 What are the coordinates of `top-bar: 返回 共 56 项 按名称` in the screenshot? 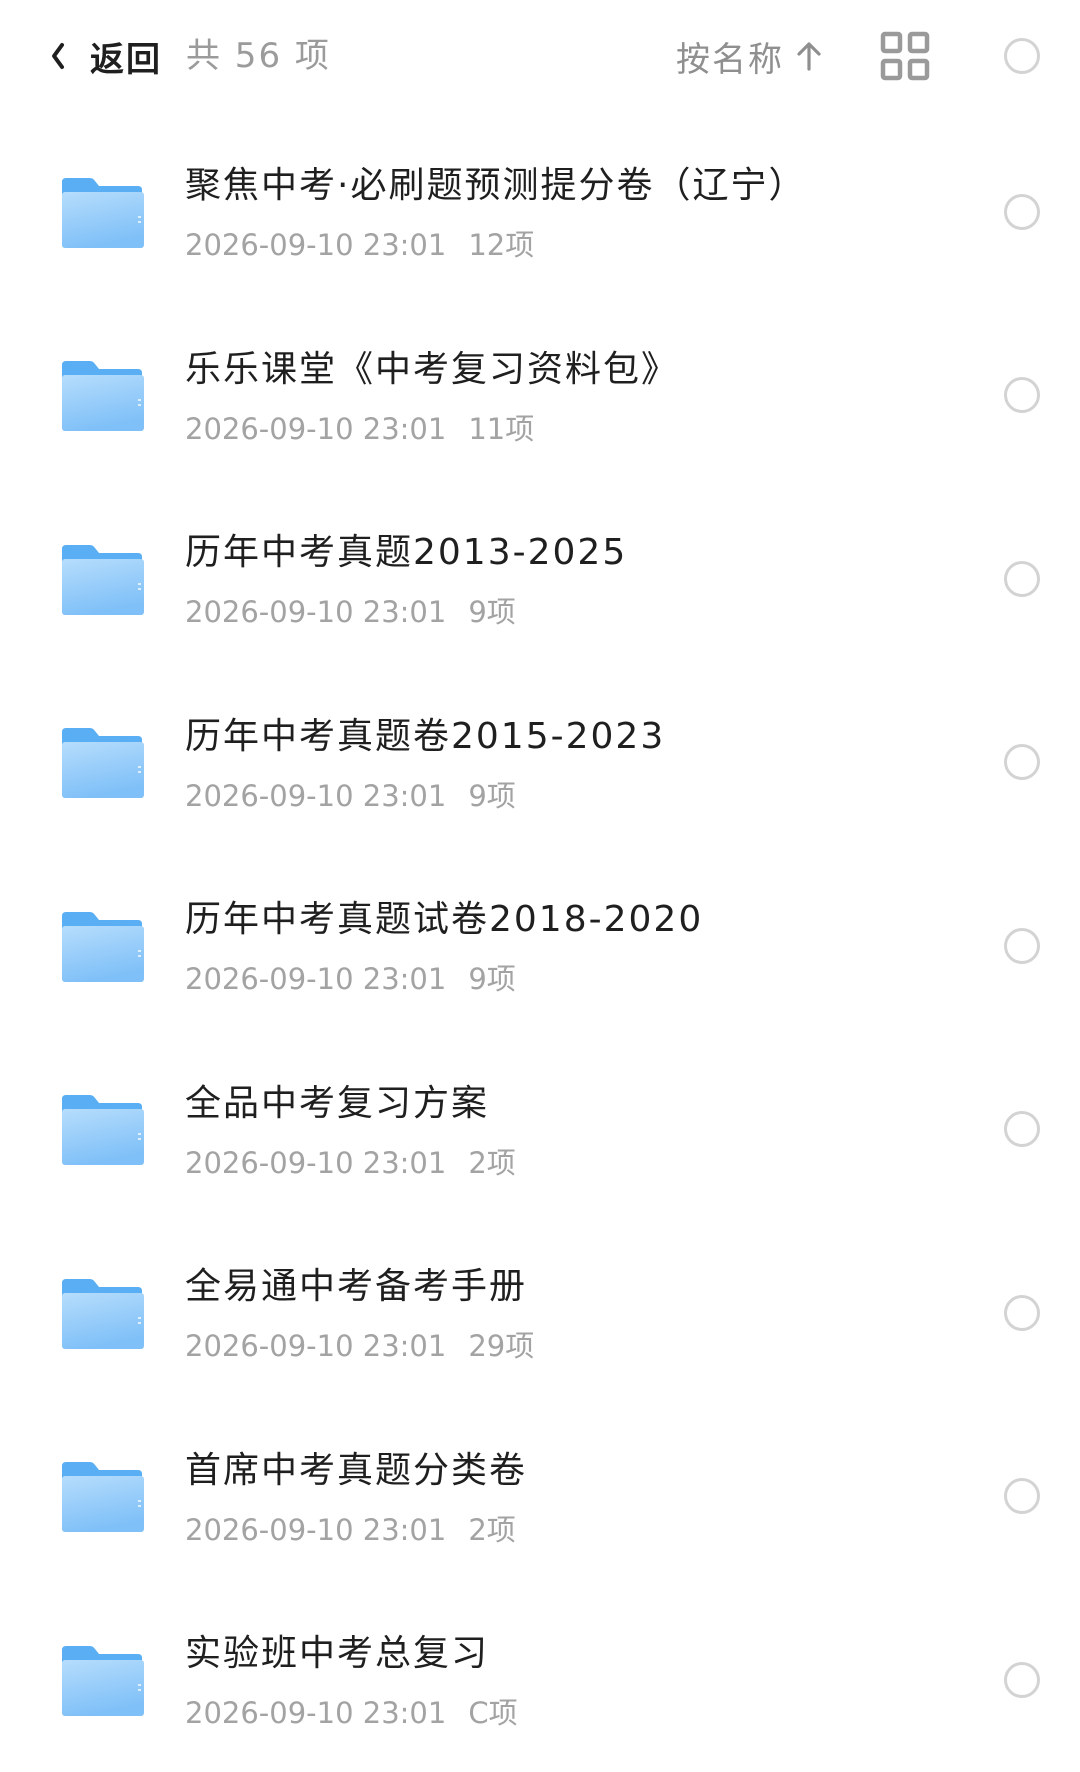 It's located at (540, 56).